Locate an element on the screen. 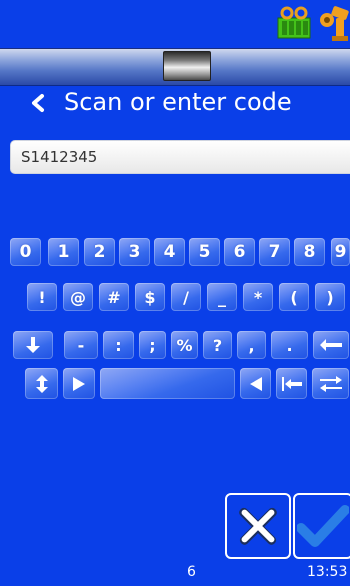  key-symbol-5: _ is located at coordinates (222, 297).